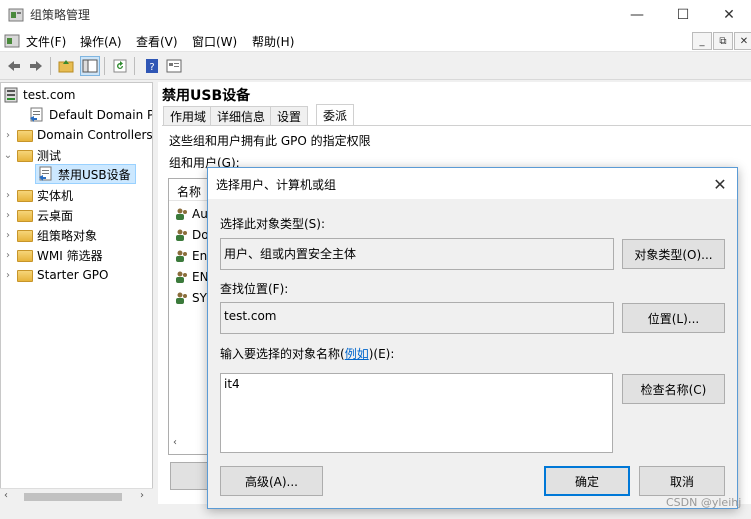 This screenshot has width=751, height=519. What do you see at coordinates (472, 183) in the screenshot?
I see `dialog-title-bar: 选择用户、计算机或组 ✕` at bounding box center [472, 183].